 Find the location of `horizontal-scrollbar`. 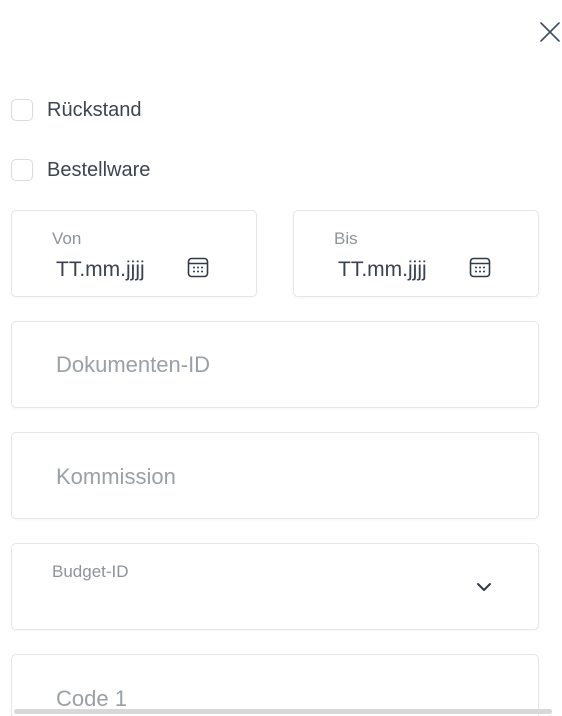

horizontal-scrollbar is located at coordinates (283, 711).